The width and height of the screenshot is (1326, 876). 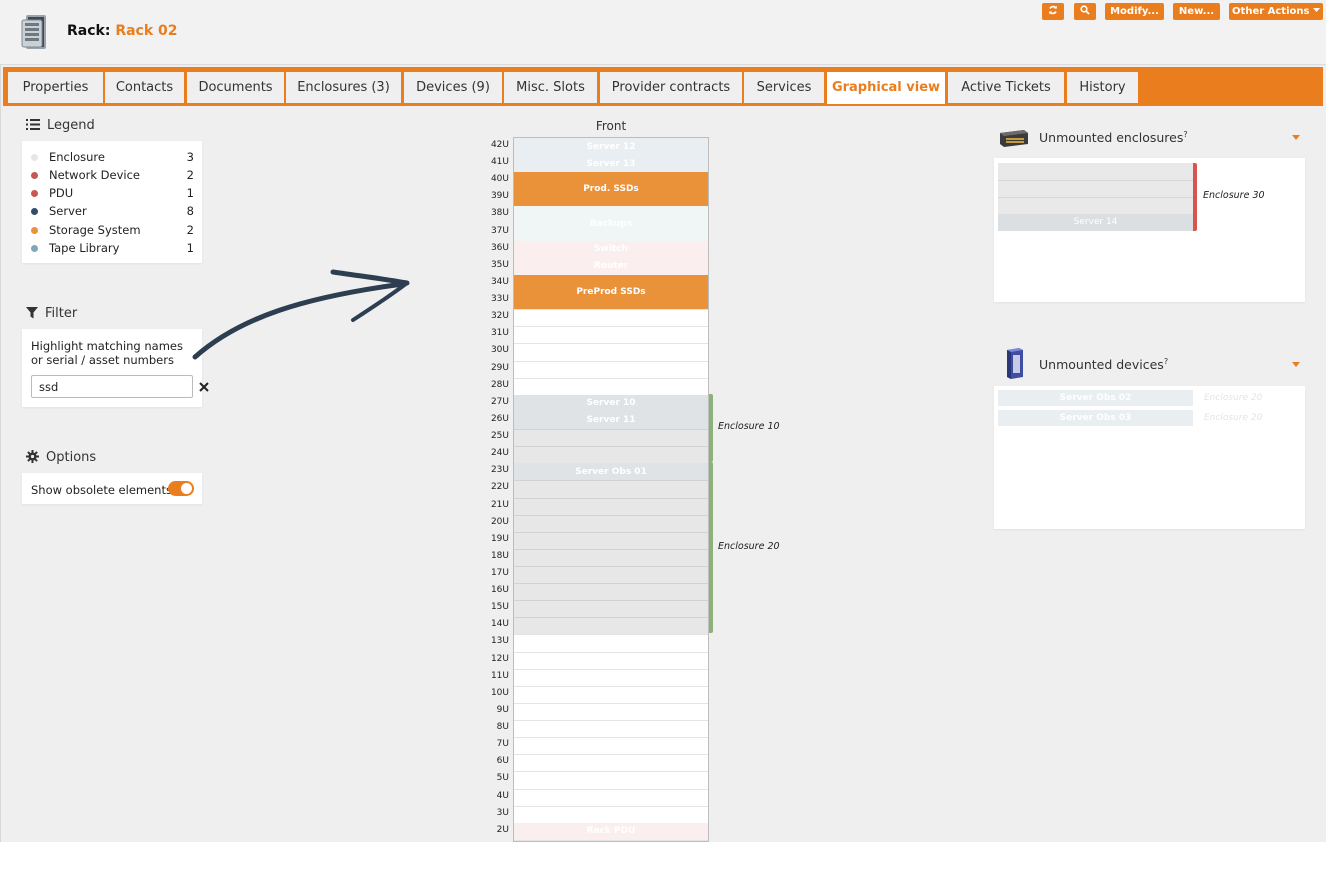 What do you see at coordinates (95, 230) in the screenshot?
I see `legend-label: Storage System` at bounding box center [95, 230].